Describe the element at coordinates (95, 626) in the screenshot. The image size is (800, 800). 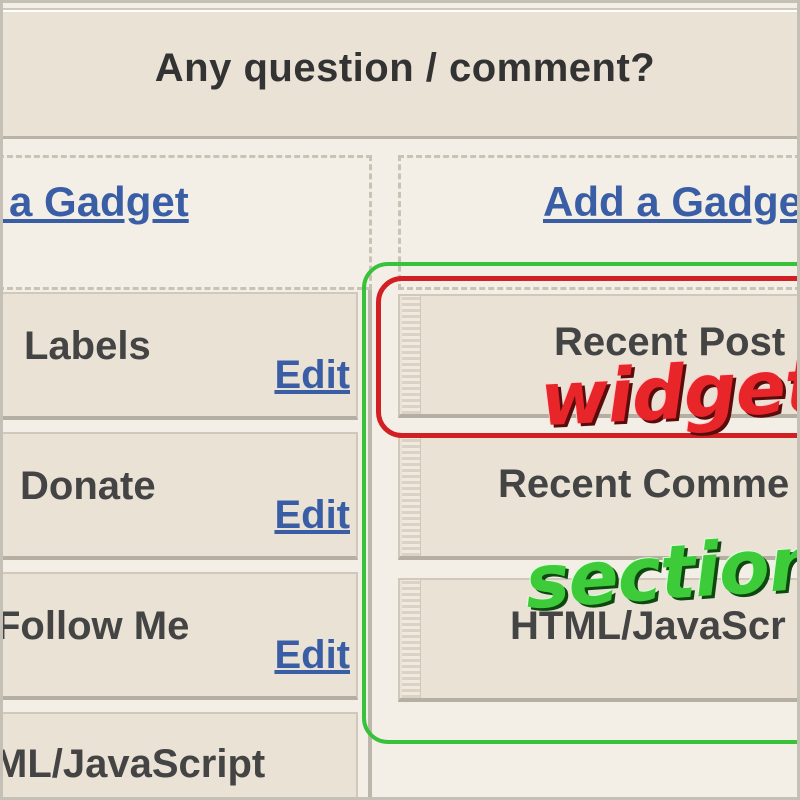
I see `gadget-title: Follow Me` at that location.